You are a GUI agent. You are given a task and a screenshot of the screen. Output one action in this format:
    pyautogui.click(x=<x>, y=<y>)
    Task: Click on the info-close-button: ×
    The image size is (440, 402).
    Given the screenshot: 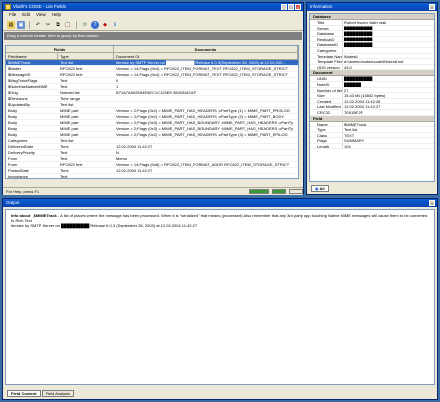 What is the action you would take?
    pyautogui.click(x=432, y=7)
    